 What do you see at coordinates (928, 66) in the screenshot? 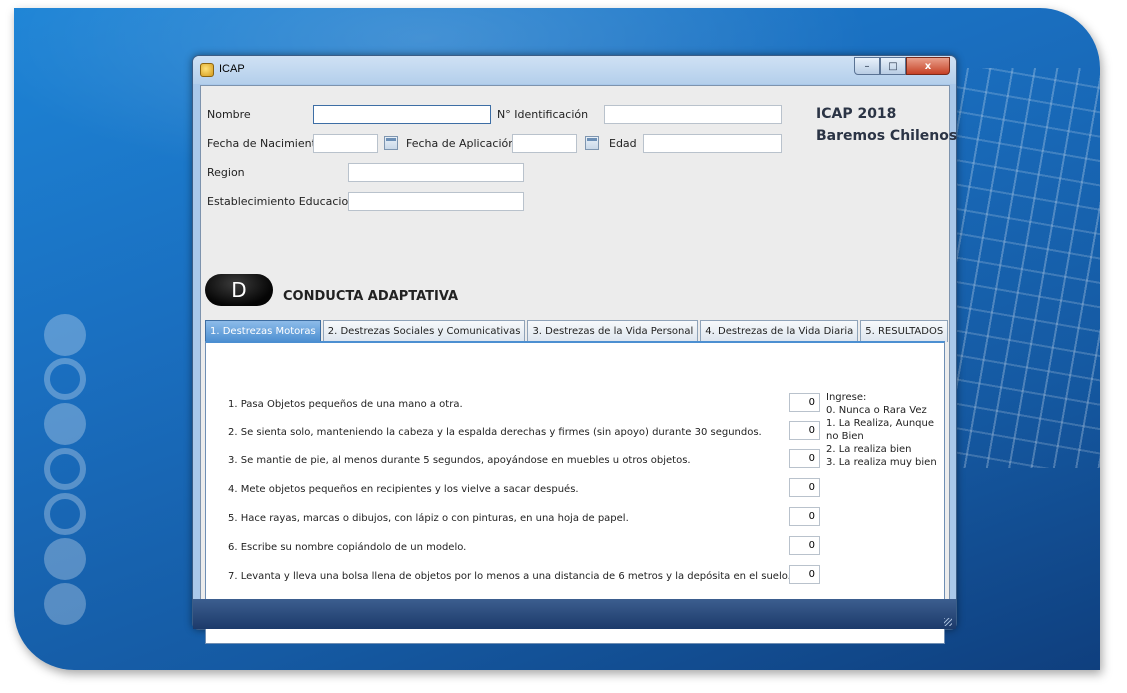
I see `close-button: x` at bounding box center [928, 66].